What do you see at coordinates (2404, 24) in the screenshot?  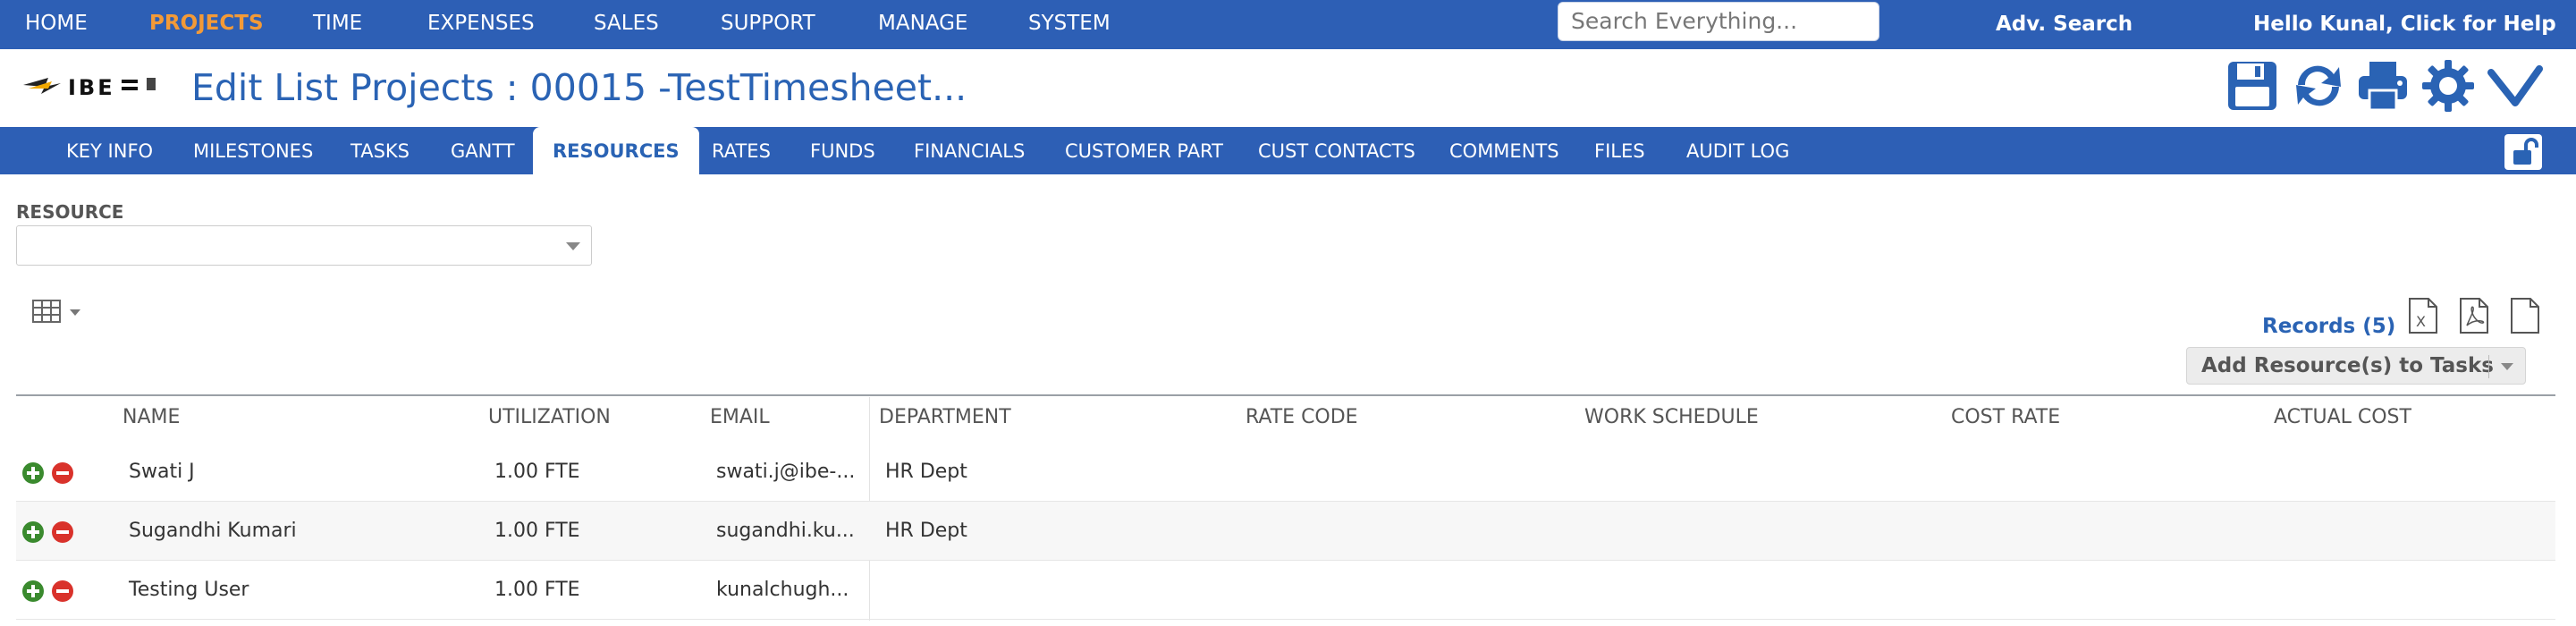 I see `help-greeting-link: Hello Kunal, Click for Help` at bounding box center [2404, 24].